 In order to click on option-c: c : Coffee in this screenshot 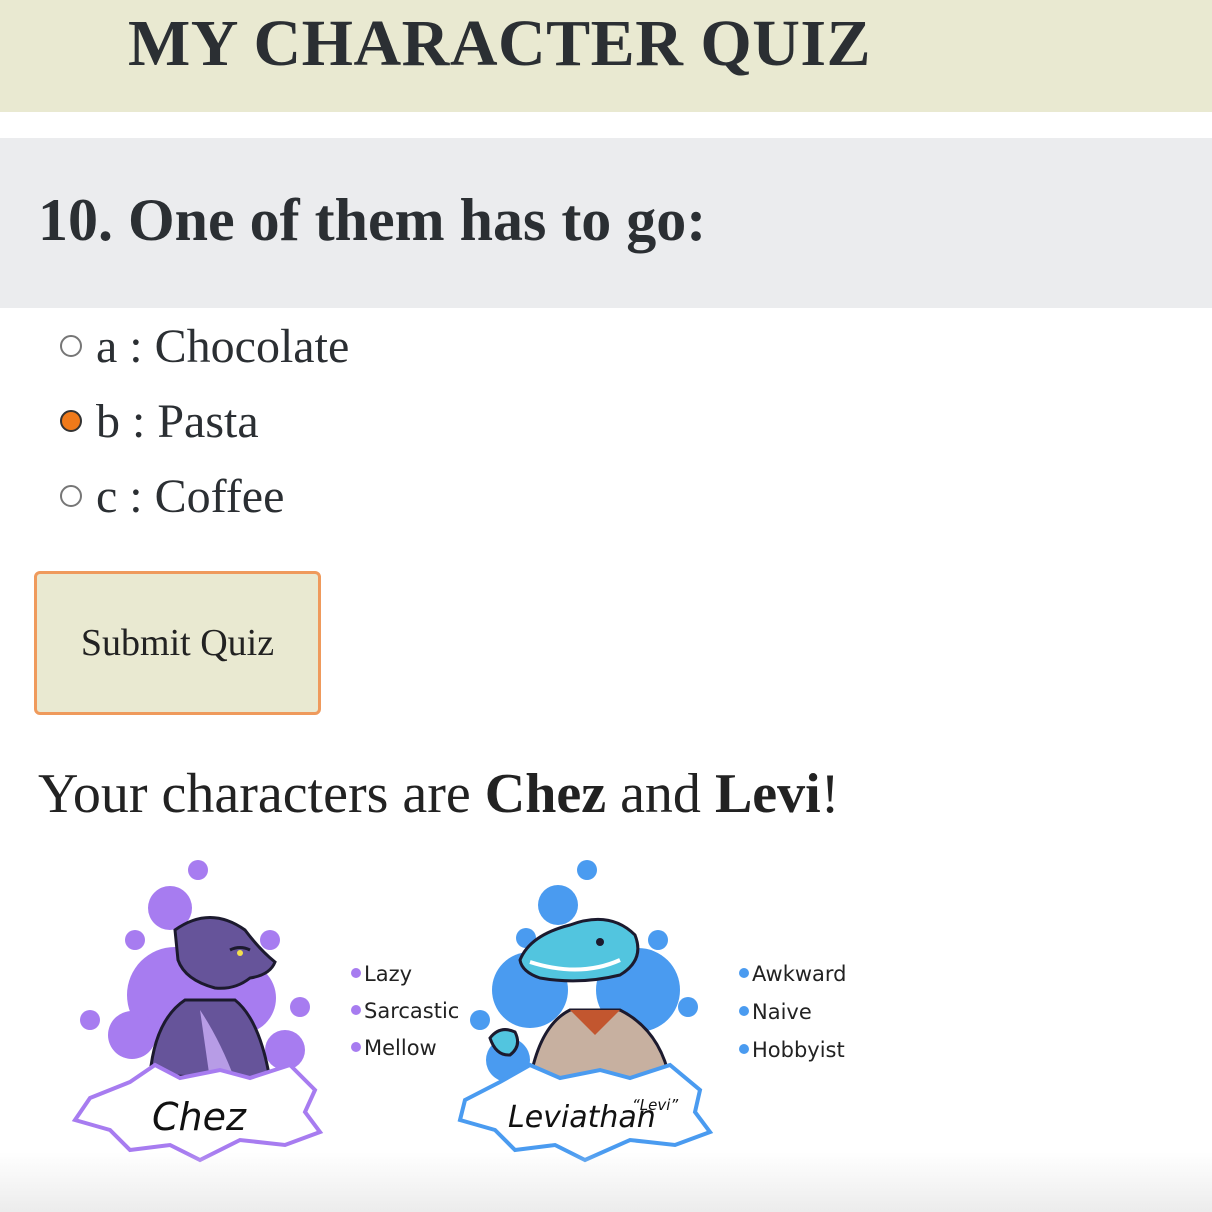, I will do `click(172, 496)`.